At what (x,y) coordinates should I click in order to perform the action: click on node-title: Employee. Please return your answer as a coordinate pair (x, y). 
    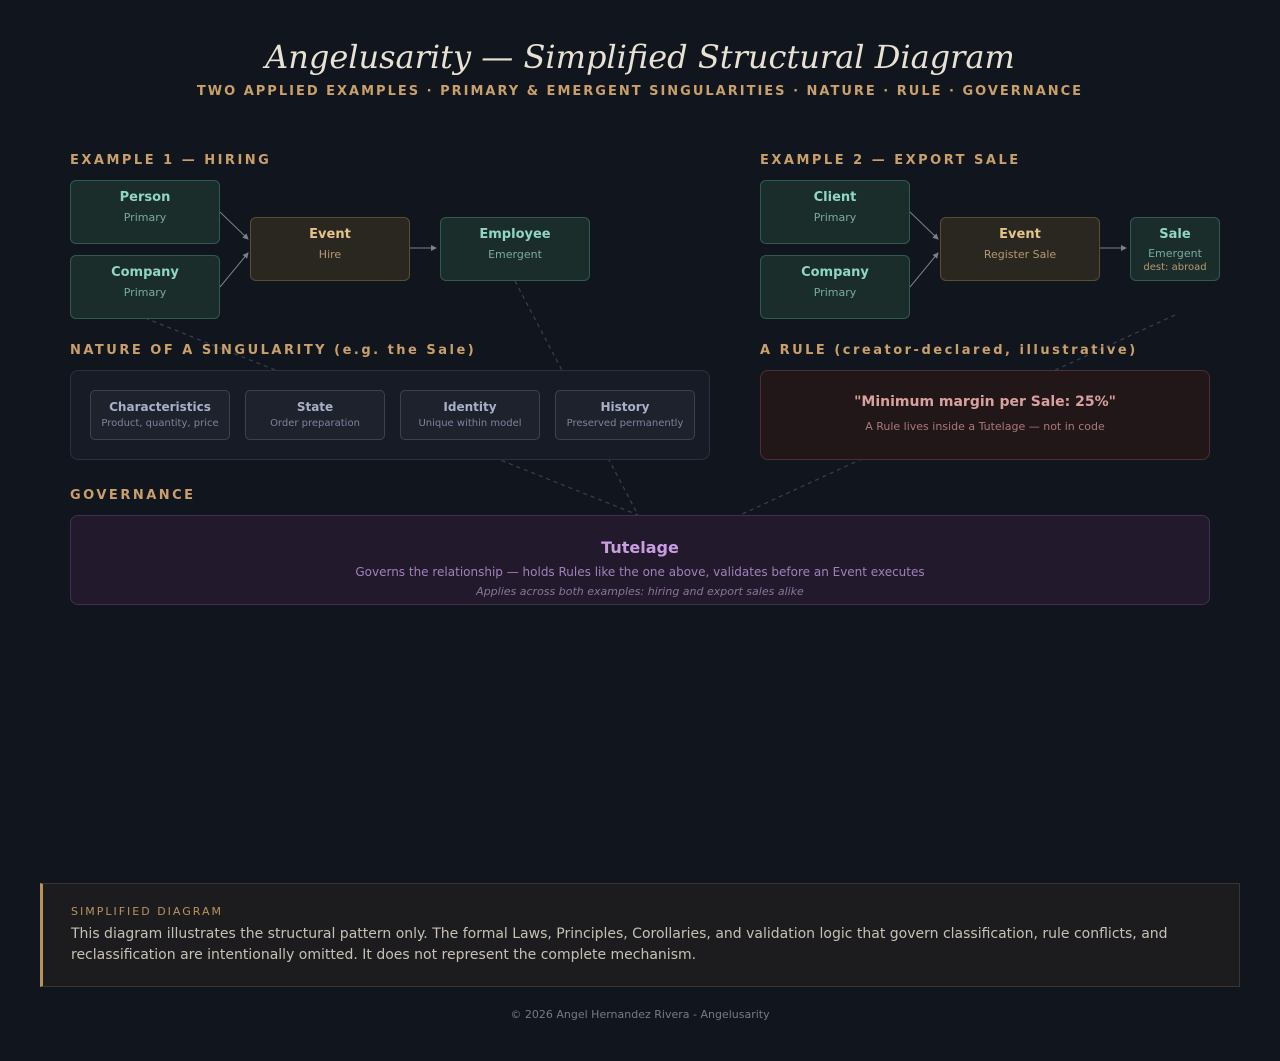
    Looking at the image, I should click on (515, 234).